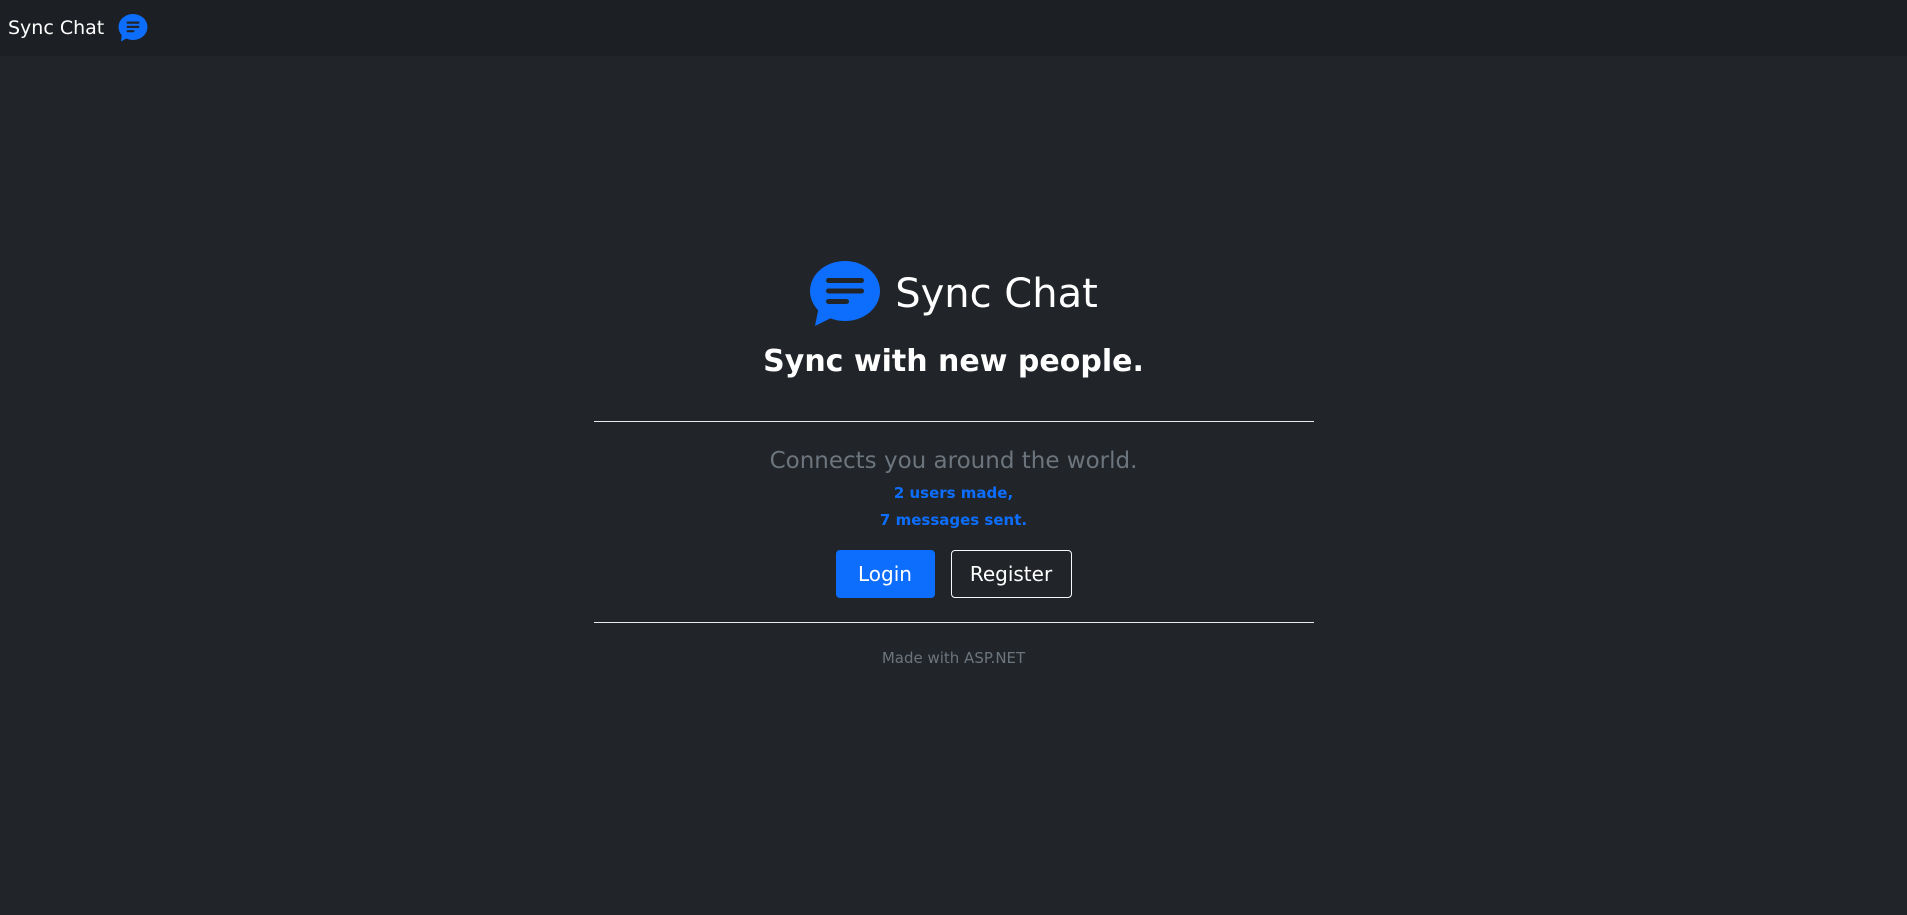 The height and width of the screenshot is (915, 1907). I want to click on login-button: Login, so click(885, 574).